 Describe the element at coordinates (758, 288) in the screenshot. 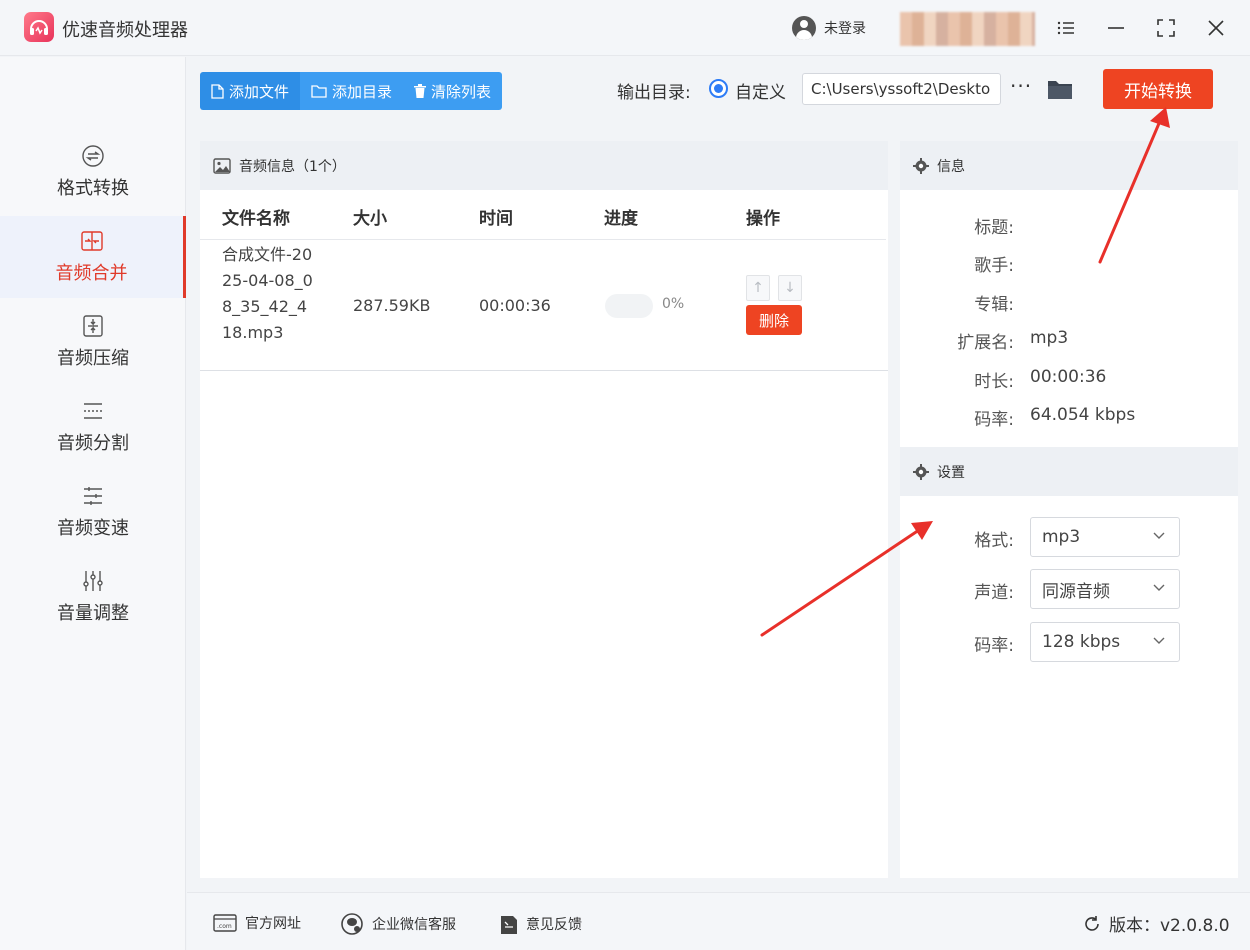

I see `move-up-icon: ↑` at that location.